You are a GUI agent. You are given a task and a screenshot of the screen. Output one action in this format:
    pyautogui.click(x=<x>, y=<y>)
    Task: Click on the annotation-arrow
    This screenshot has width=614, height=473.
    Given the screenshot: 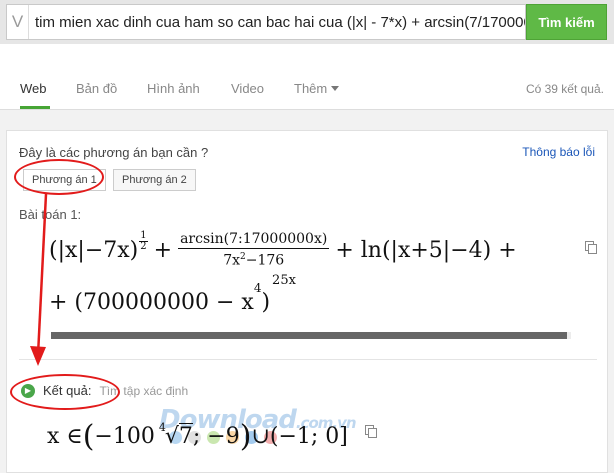 What is the action you would take?
    pyautogui.click(x=39, y=279)
    